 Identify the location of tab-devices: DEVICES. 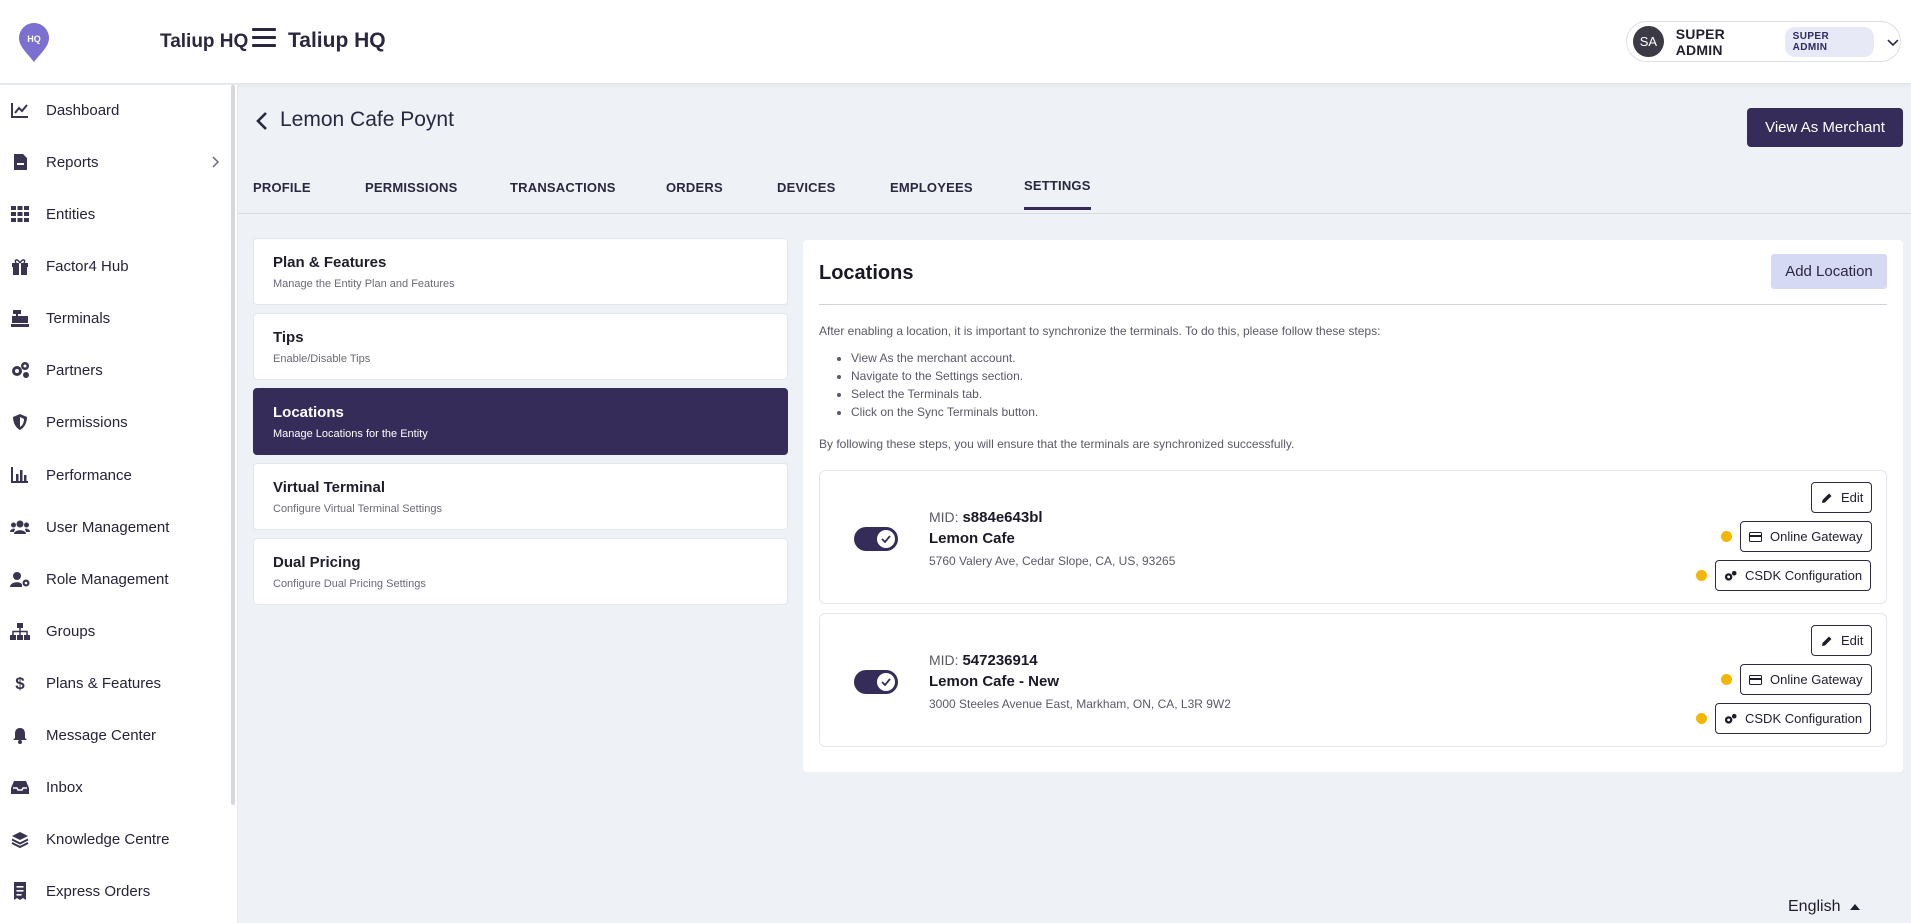
(806, 194).